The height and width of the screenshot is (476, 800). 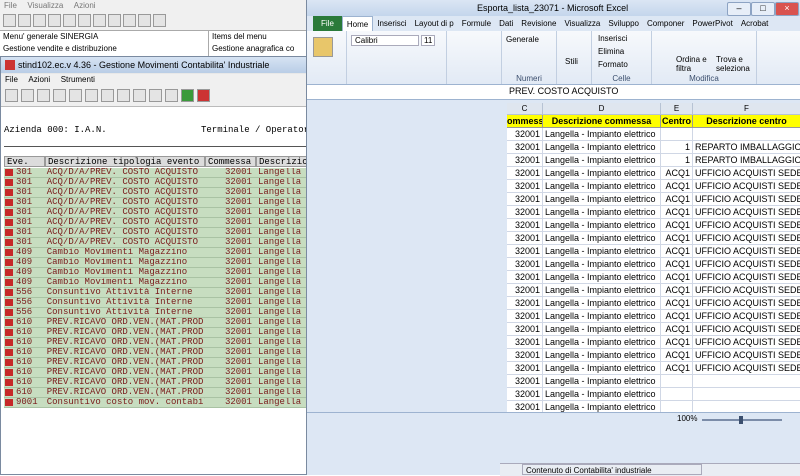 I want to click on tree-item: Gestione vendite e distribuzione, so click(x=104, y=49).